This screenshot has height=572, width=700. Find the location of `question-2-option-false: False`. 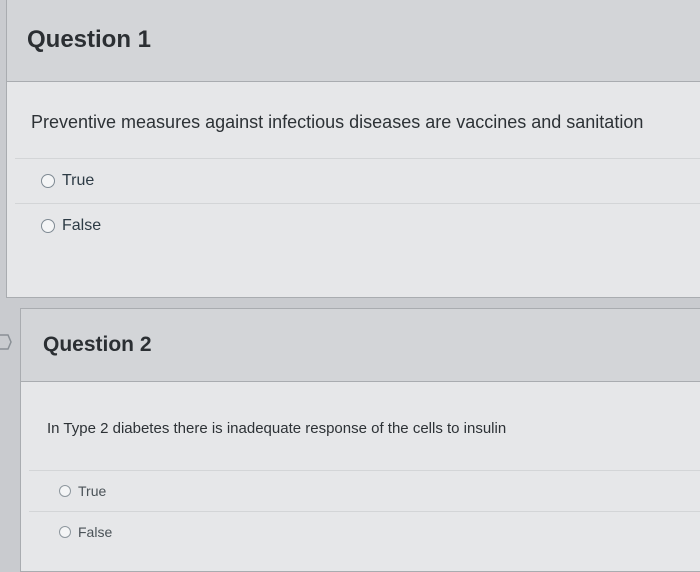

question-2-option-false: False is located at coordinates (364, 531).